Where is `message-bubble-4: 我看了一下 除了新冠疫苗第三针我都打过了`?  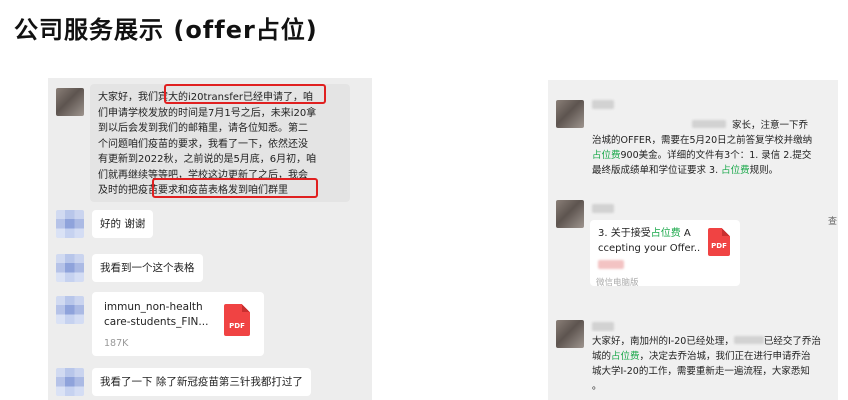
message-bubble-4: 我看了一下 除了新冠疫苗第三针我都打过了 is located at coordinates (201, 382).